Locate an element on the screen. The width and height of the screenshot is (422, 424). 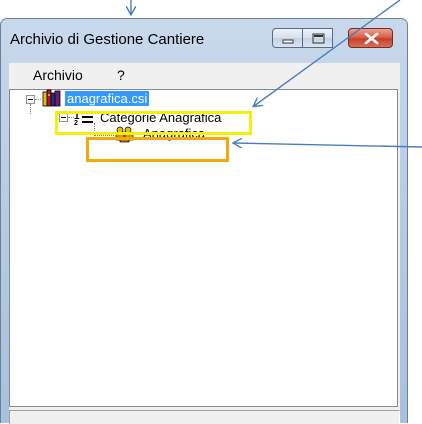
highlight-leaf is located at coordinates (157, 149).